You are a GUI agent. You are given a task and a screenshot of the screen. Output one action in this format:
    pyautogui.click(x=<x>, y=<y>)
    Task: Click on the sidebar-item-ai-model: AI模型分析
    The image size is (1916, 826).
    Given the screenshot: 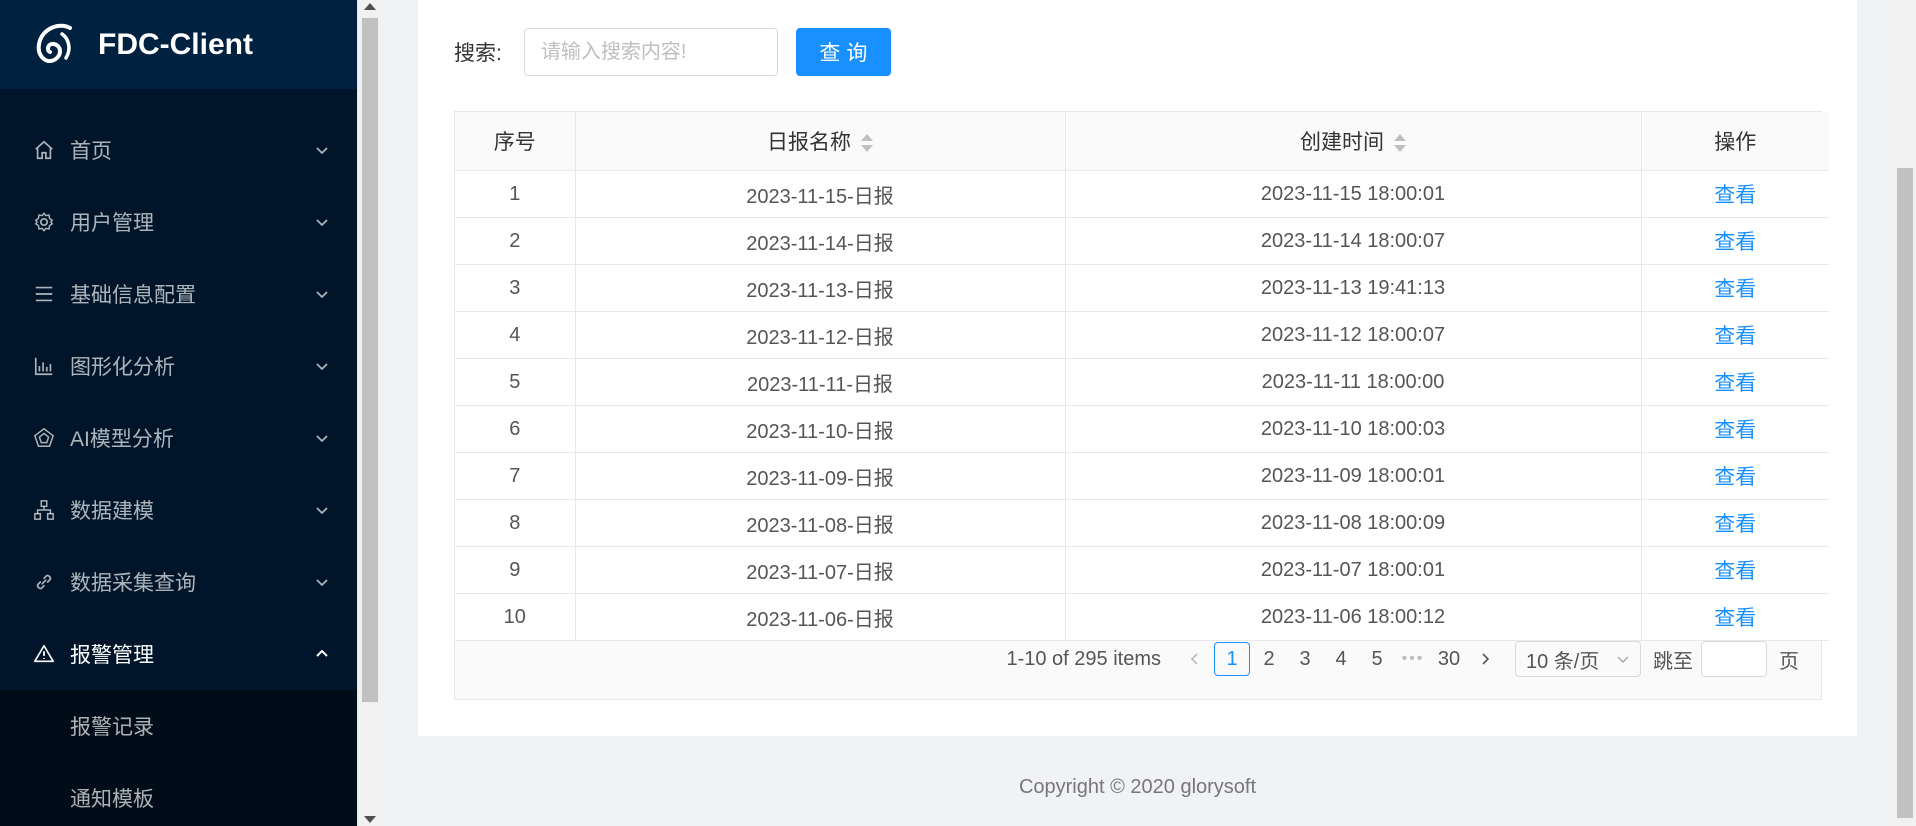 What is the action you would take?
    pyautogui.click(x=178, y=438)
    